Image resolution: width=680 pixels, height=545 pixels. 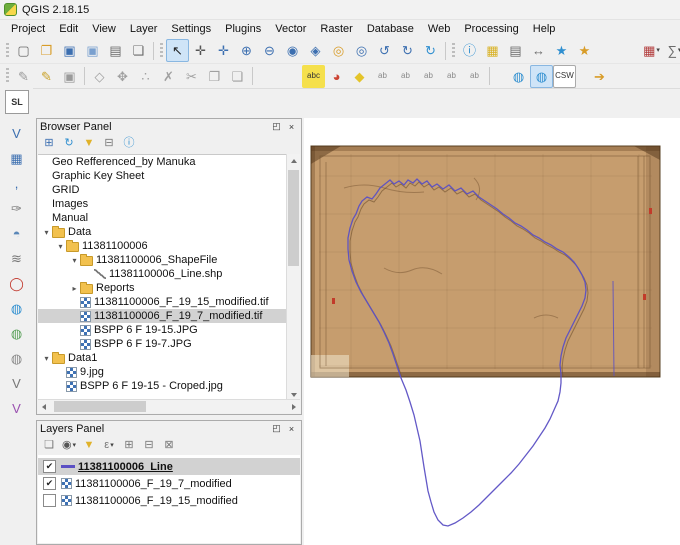 What do you see at coordinates (100, 406) in the screenshot?
I see `scroll-thumb` at bounding box center [100, 406].